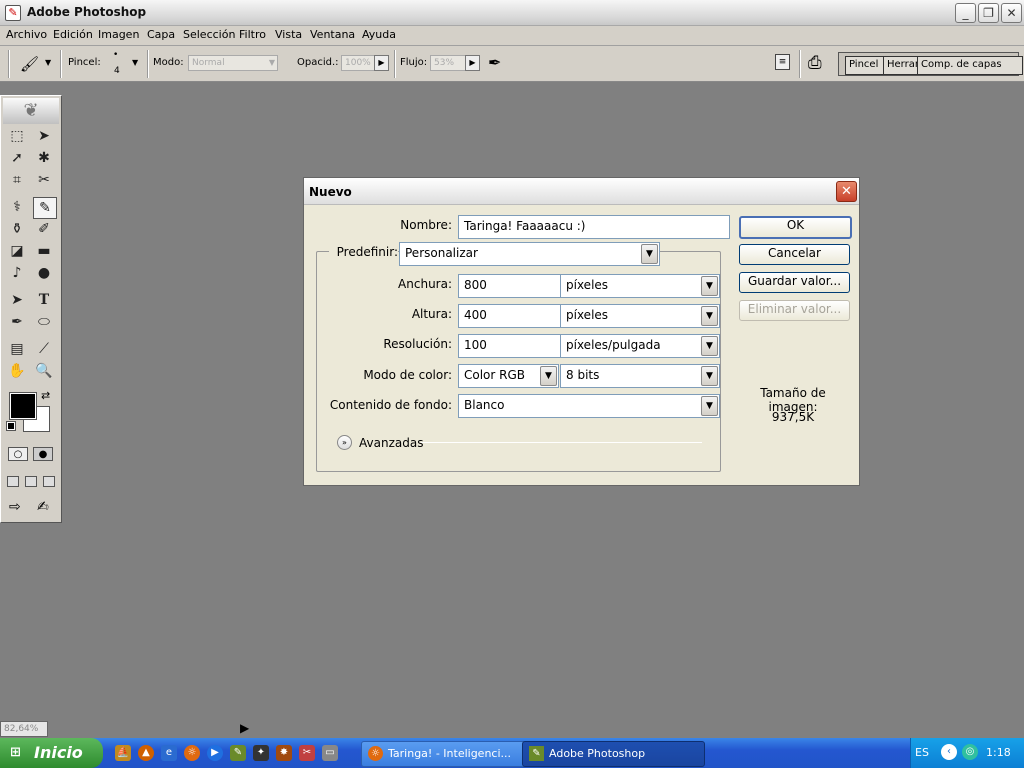 This screenshot has height=768, width=1024. Describe the element at coordinates (965, 13) in the screenshot. I see `minimize-button: _` at that location.